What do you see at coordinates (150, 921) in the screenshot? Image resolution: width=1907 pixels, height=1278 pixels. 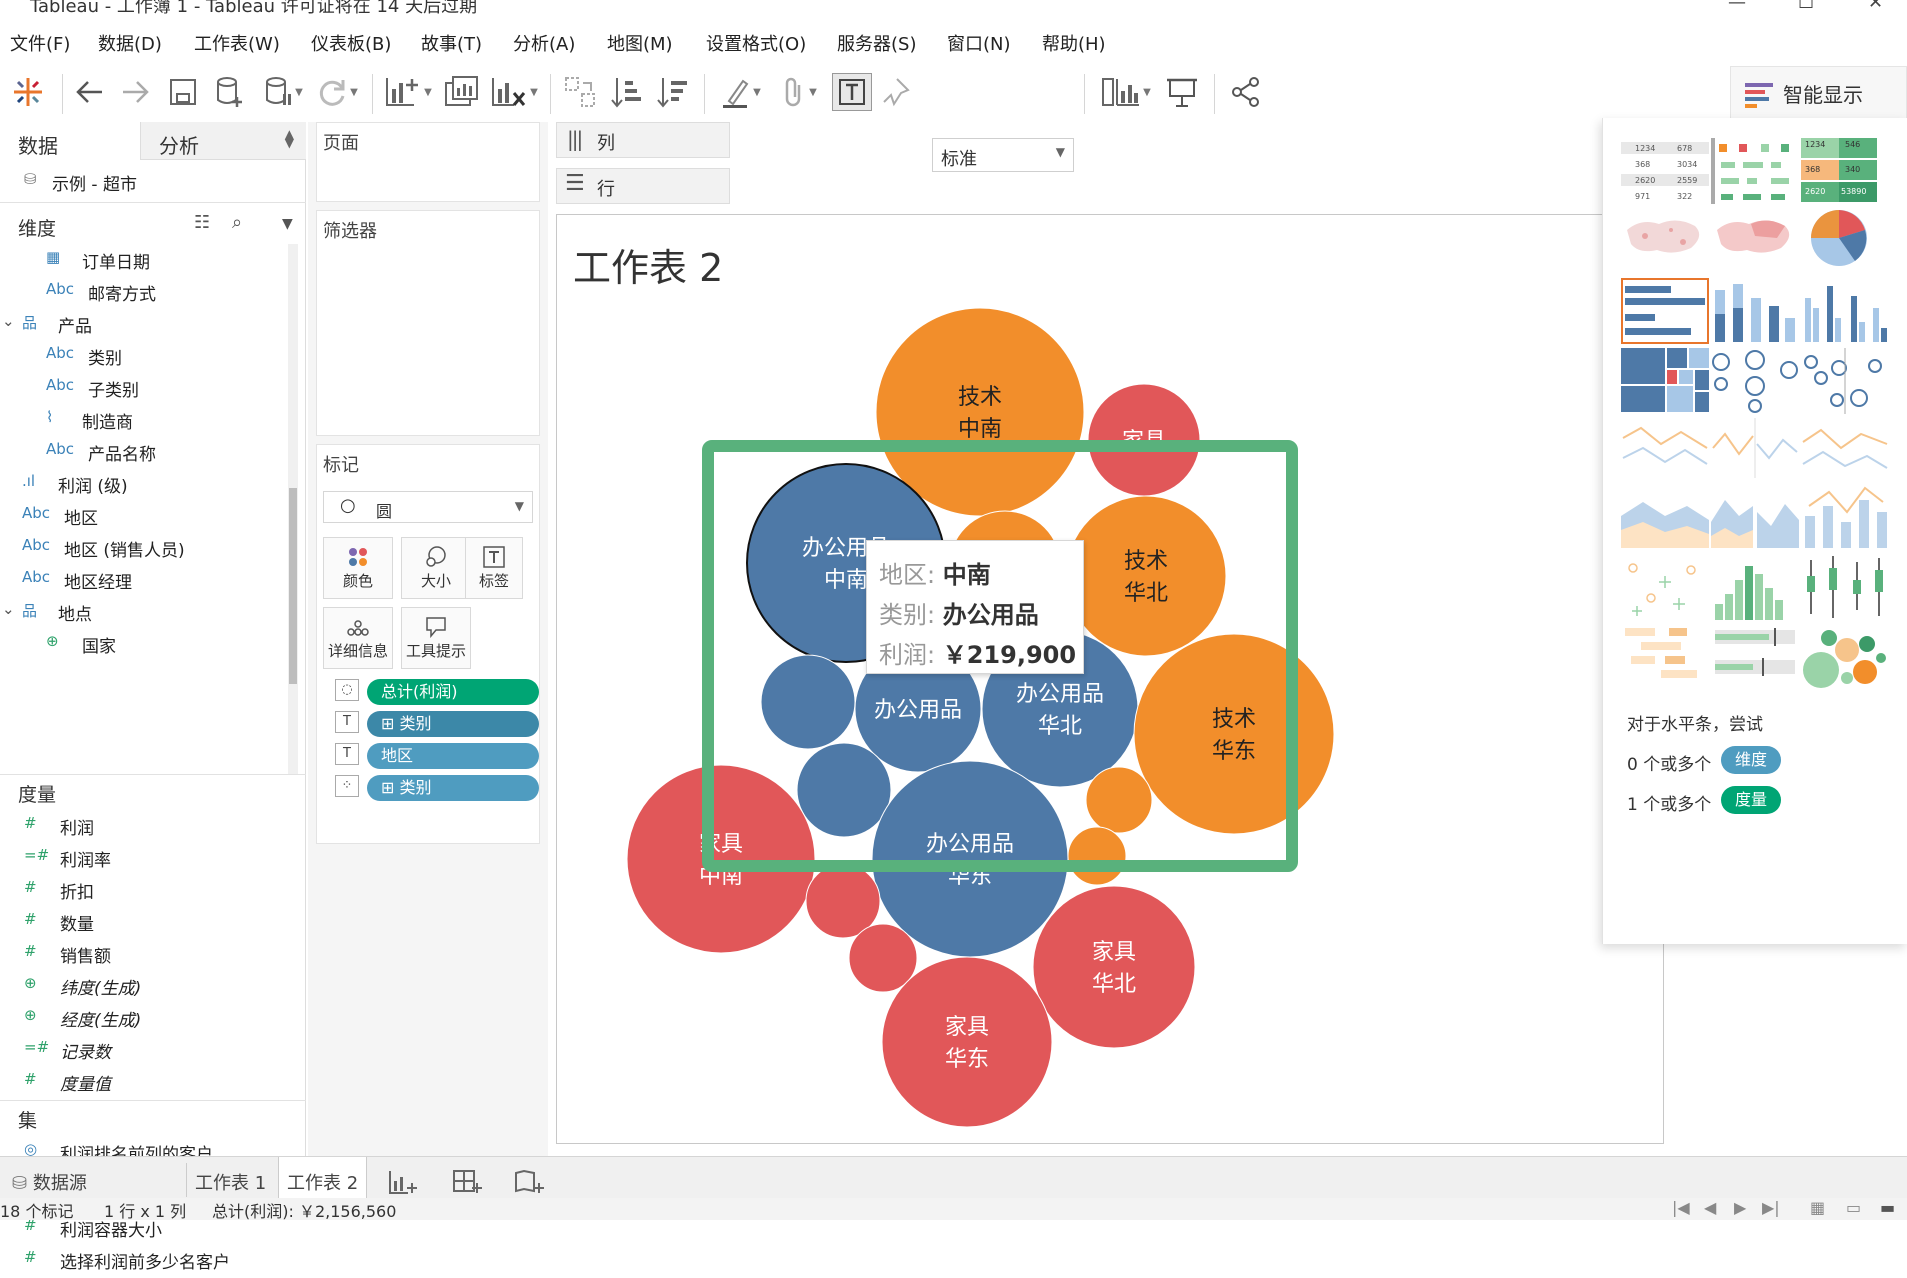 I see `measure-field: # 数量` at bounding box center [150, 921].